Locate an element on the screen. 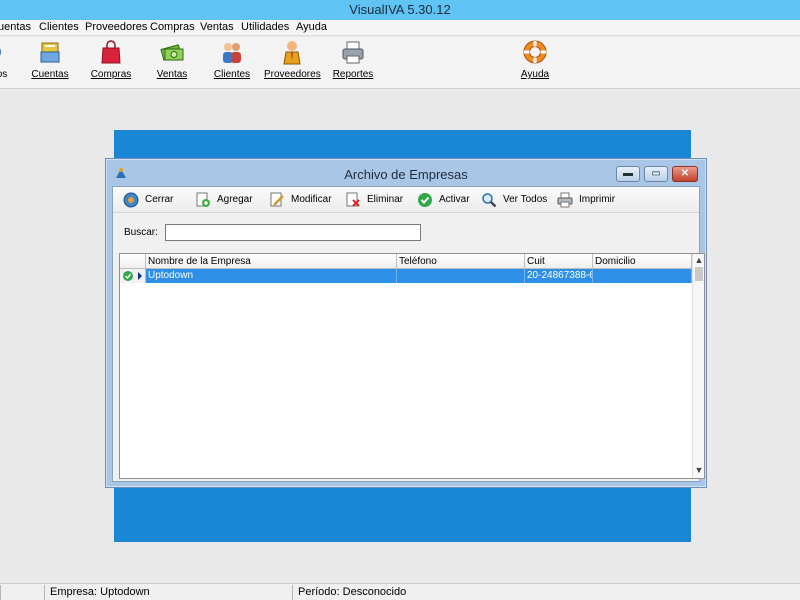 This screenshot has width=800, height=600. shopping-bag-icon is located at coordinates (111, 52).